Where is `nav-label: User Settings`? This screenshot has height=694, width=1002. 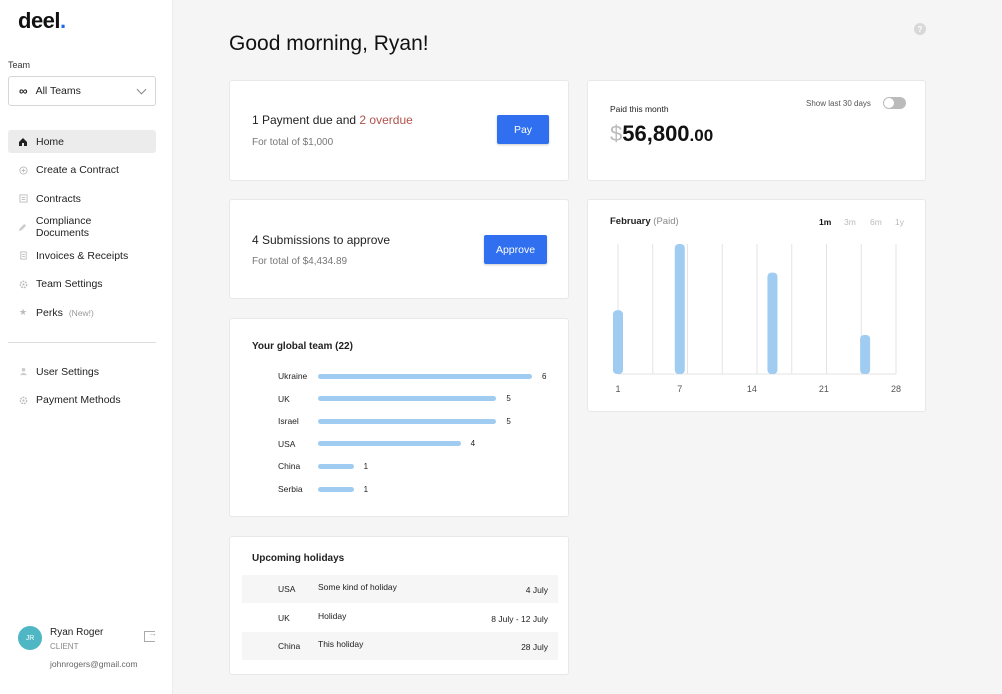 nav-label: User Settings is located at coordinates (68, 371).